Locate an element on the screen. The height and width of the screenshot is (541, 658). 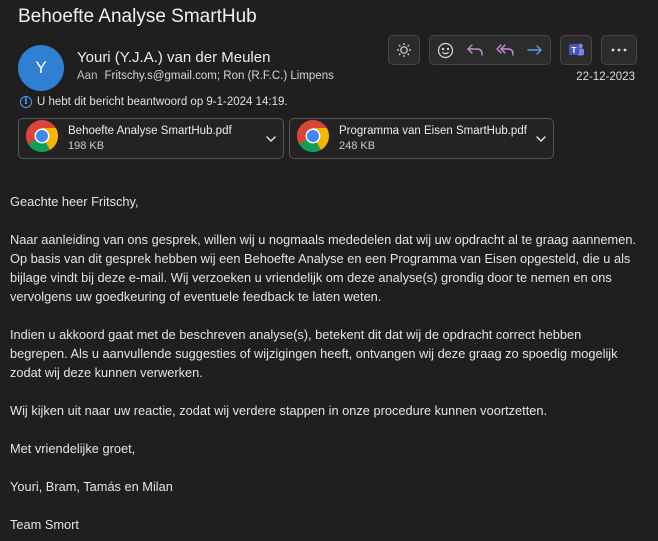
svg-text: T is located at coordinates (574, 50).